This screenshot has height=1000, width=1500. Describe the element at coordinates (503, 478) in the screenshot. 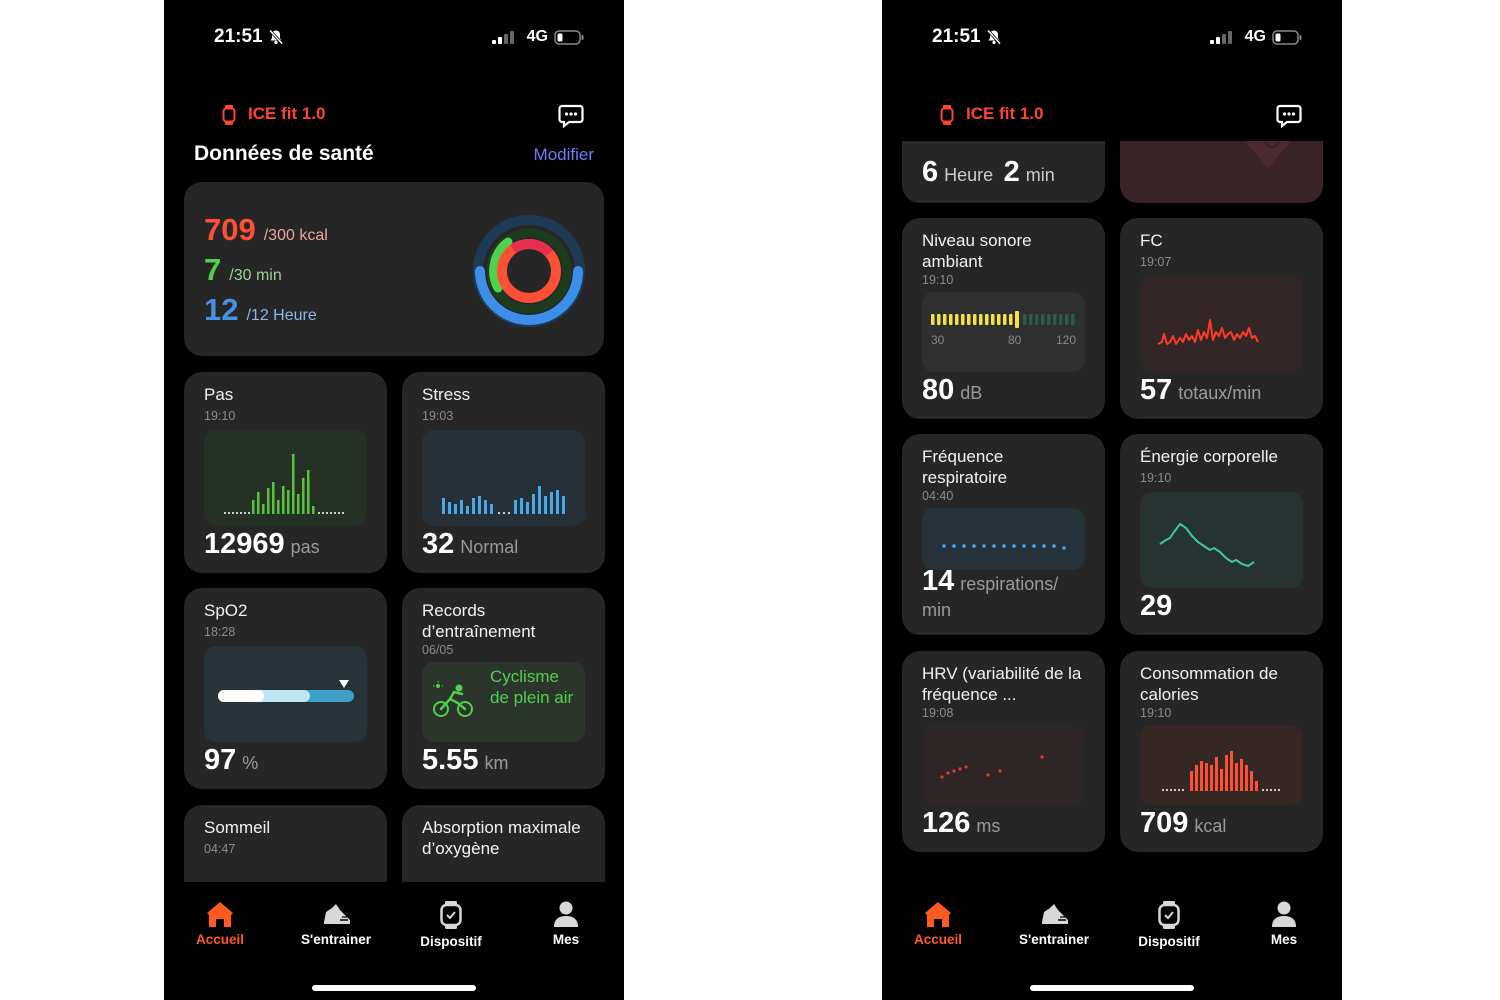

I see `stress-chart` at that location.